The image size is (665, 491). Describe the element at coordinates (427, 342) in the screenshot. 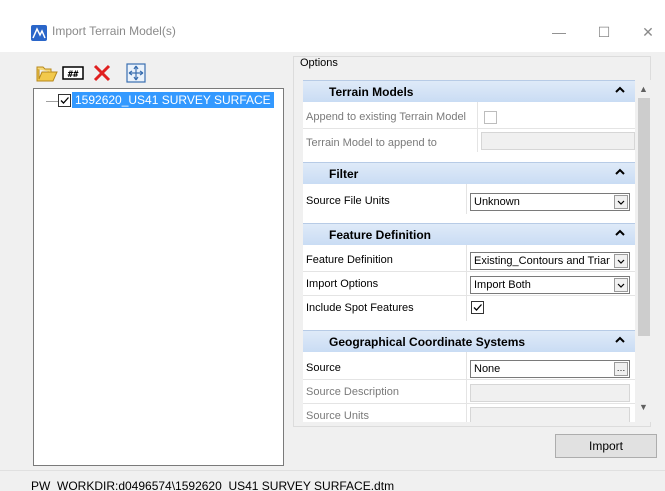

I see `section-title-gcs: Geographical Coordinate Systems` at that location.